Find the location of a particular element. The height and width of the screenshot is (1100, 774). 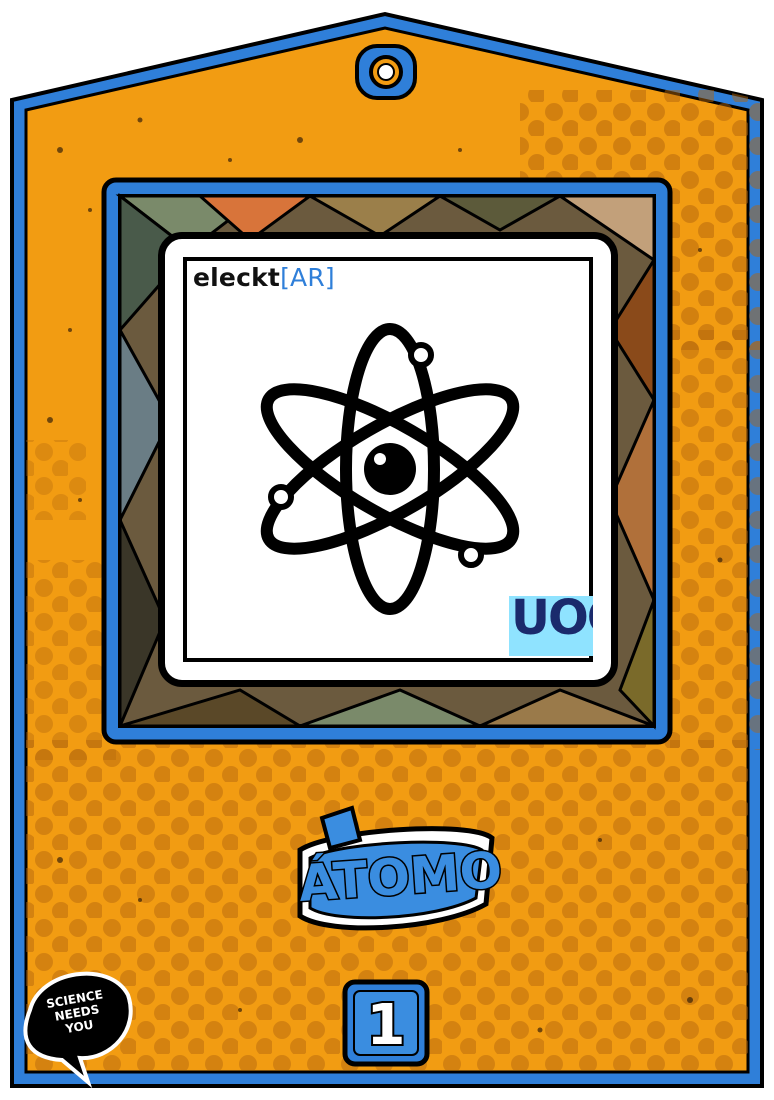

science-needs-you-badge: SCIENCE NEEDS YOU is located at coordinates (77, 1028).